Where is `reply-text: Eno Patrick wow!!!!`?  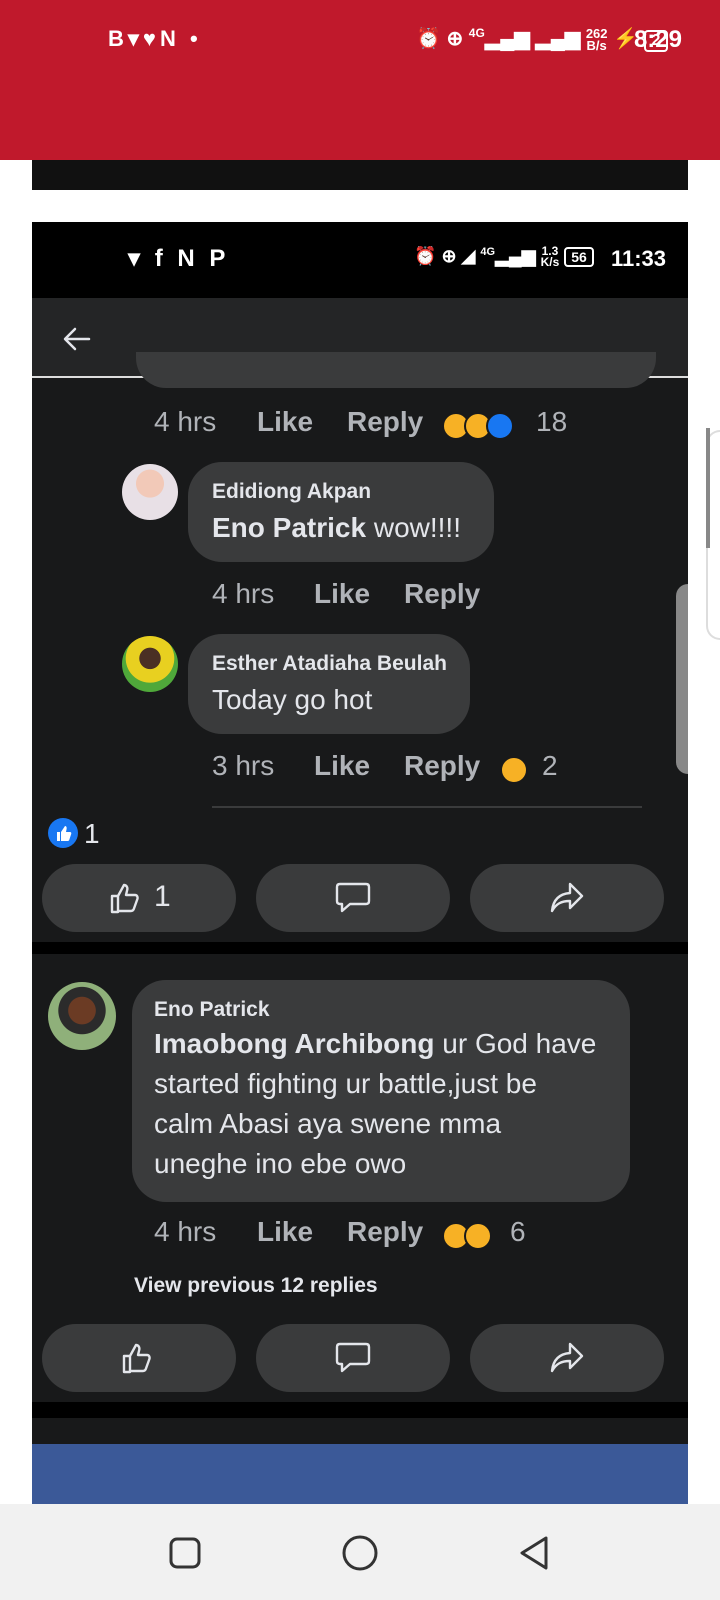 reply-text: Eno Patrick wow!!!! is located at coordinates (336, 528).